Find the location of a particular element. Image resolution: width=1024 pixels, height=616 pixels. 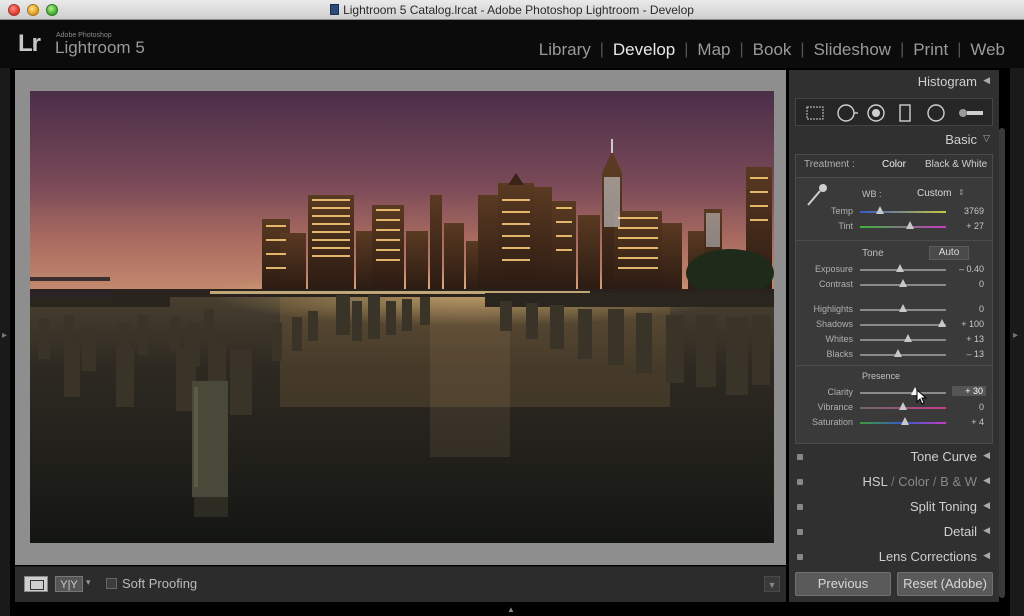

blacks-slider-track is located at coordinates (903, 355).